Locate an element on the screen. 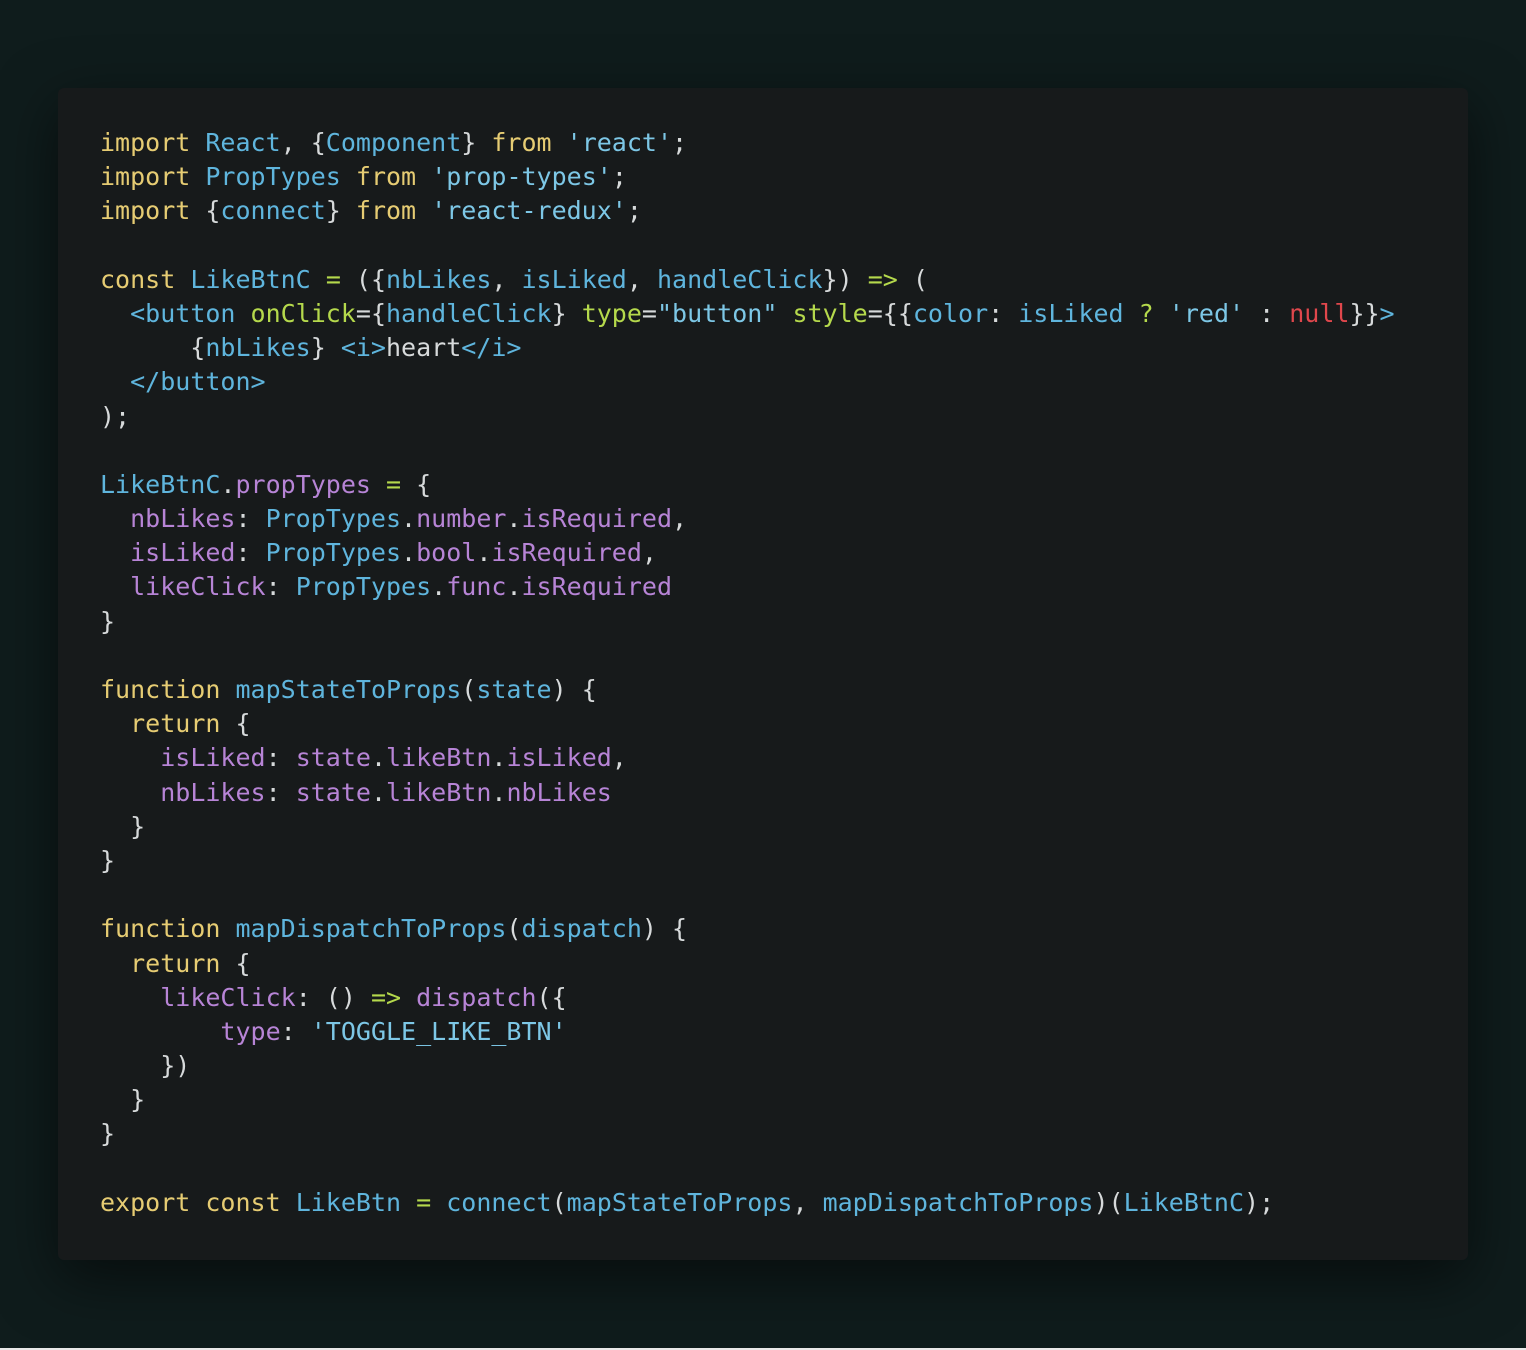 This screenshot has width=1526, height=1350. code-token: const is located at coordinates (243, 1202).